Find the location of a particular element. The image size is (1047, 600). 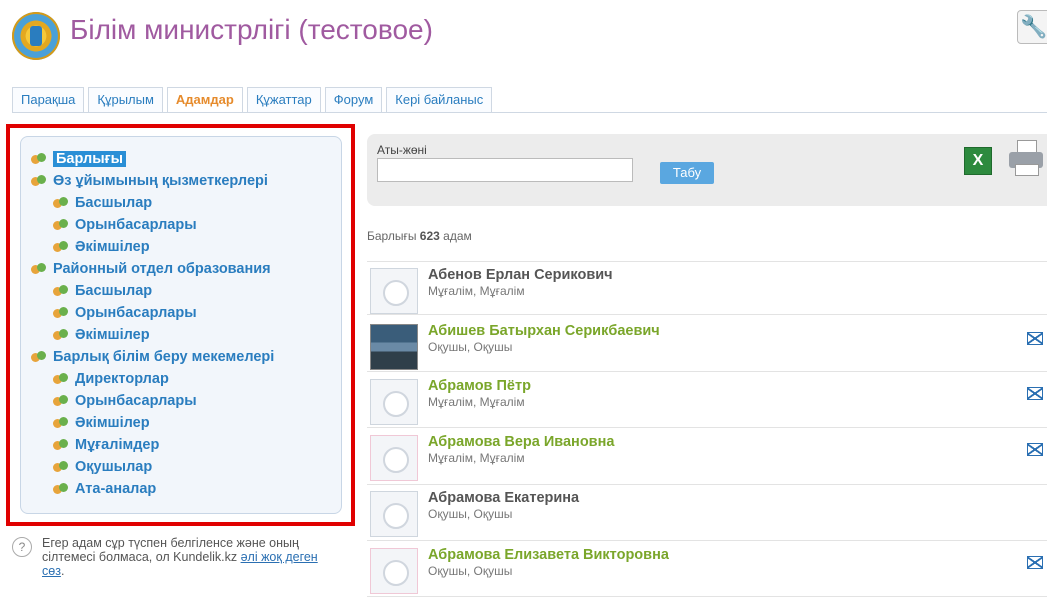

list-item: Абрамова Вера Ивановна Мұғалім, Мұғалім is located at coordinates (708, 455).